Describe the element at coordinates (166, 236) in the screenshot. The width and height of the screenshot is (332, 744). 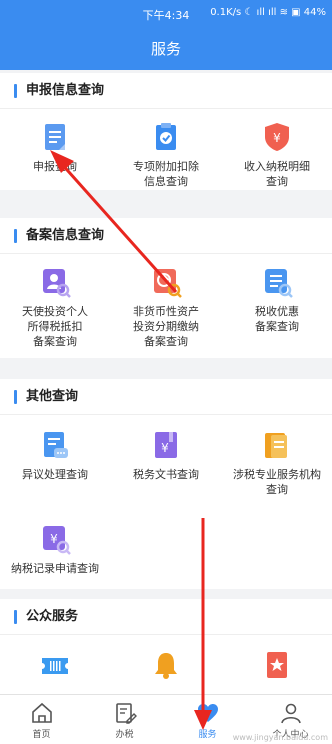
I see `section-title: 备案信息查询` at that location.